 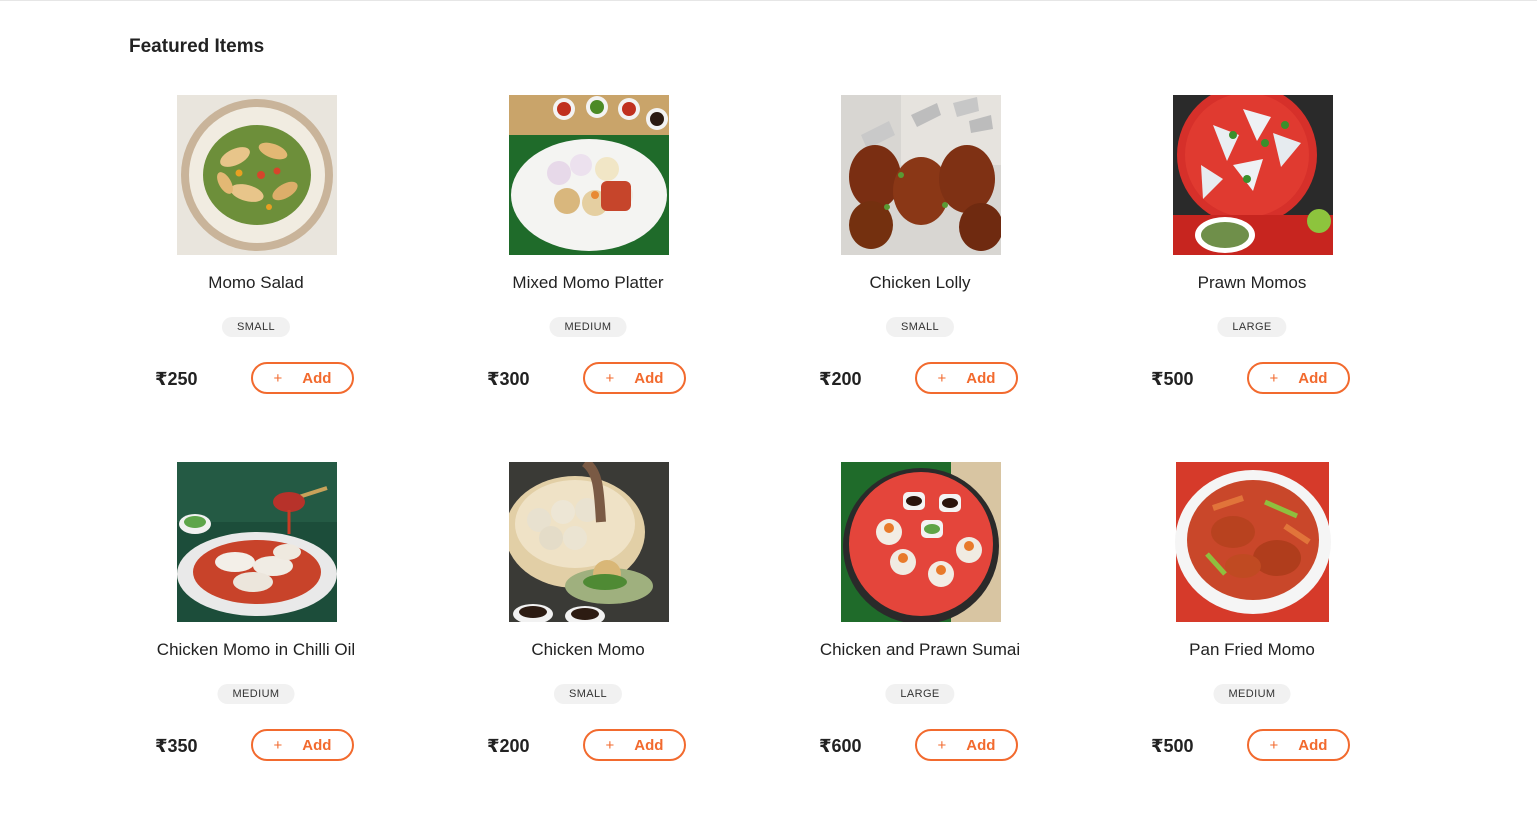 I want to click on item-price: ₹300, so click(x=508, y=379).